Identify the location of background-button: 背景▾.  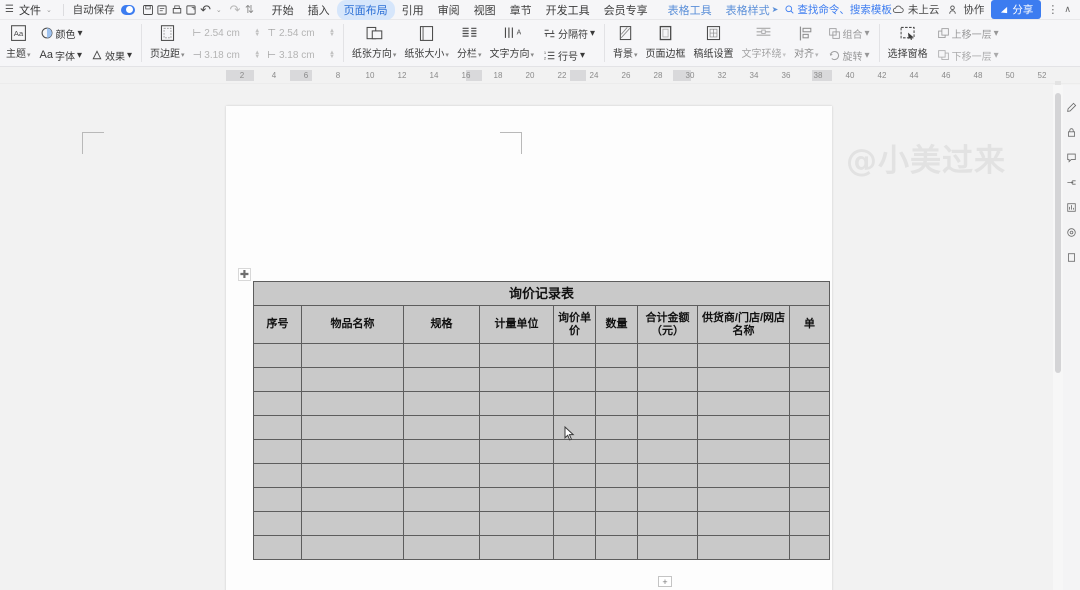
(625, 40).